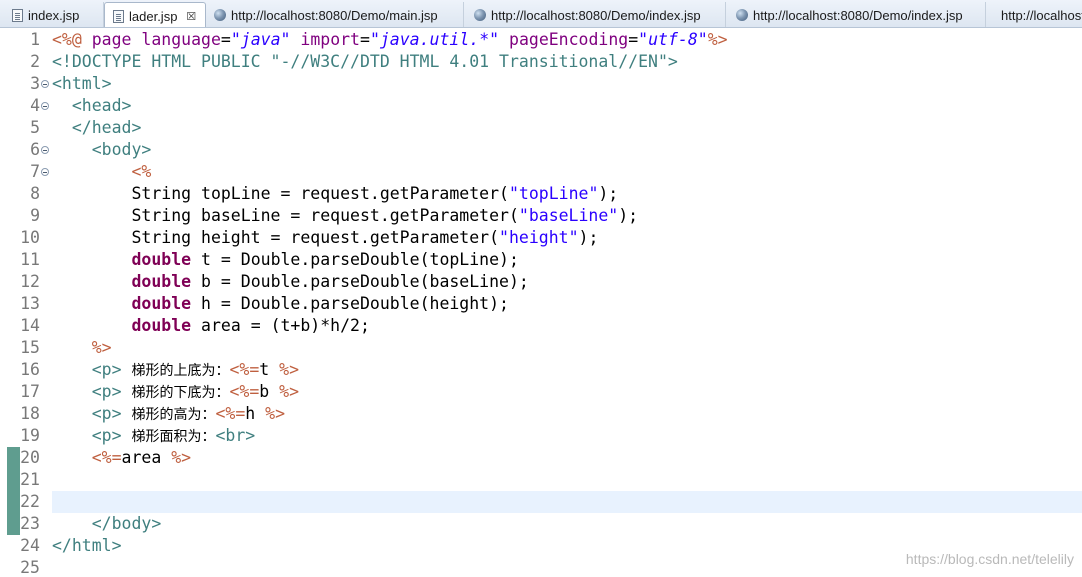 This screenshot has width=1082, height=577. I want to click on line-number: 18, so click(30, 413).